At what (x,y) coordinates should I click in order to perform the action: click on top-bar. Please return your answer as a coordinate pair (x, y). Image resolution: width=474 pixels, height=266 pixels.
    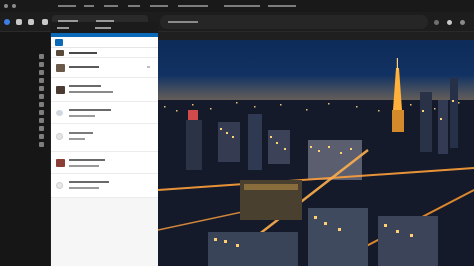
    Looking at the image, I should click on (237, 6).